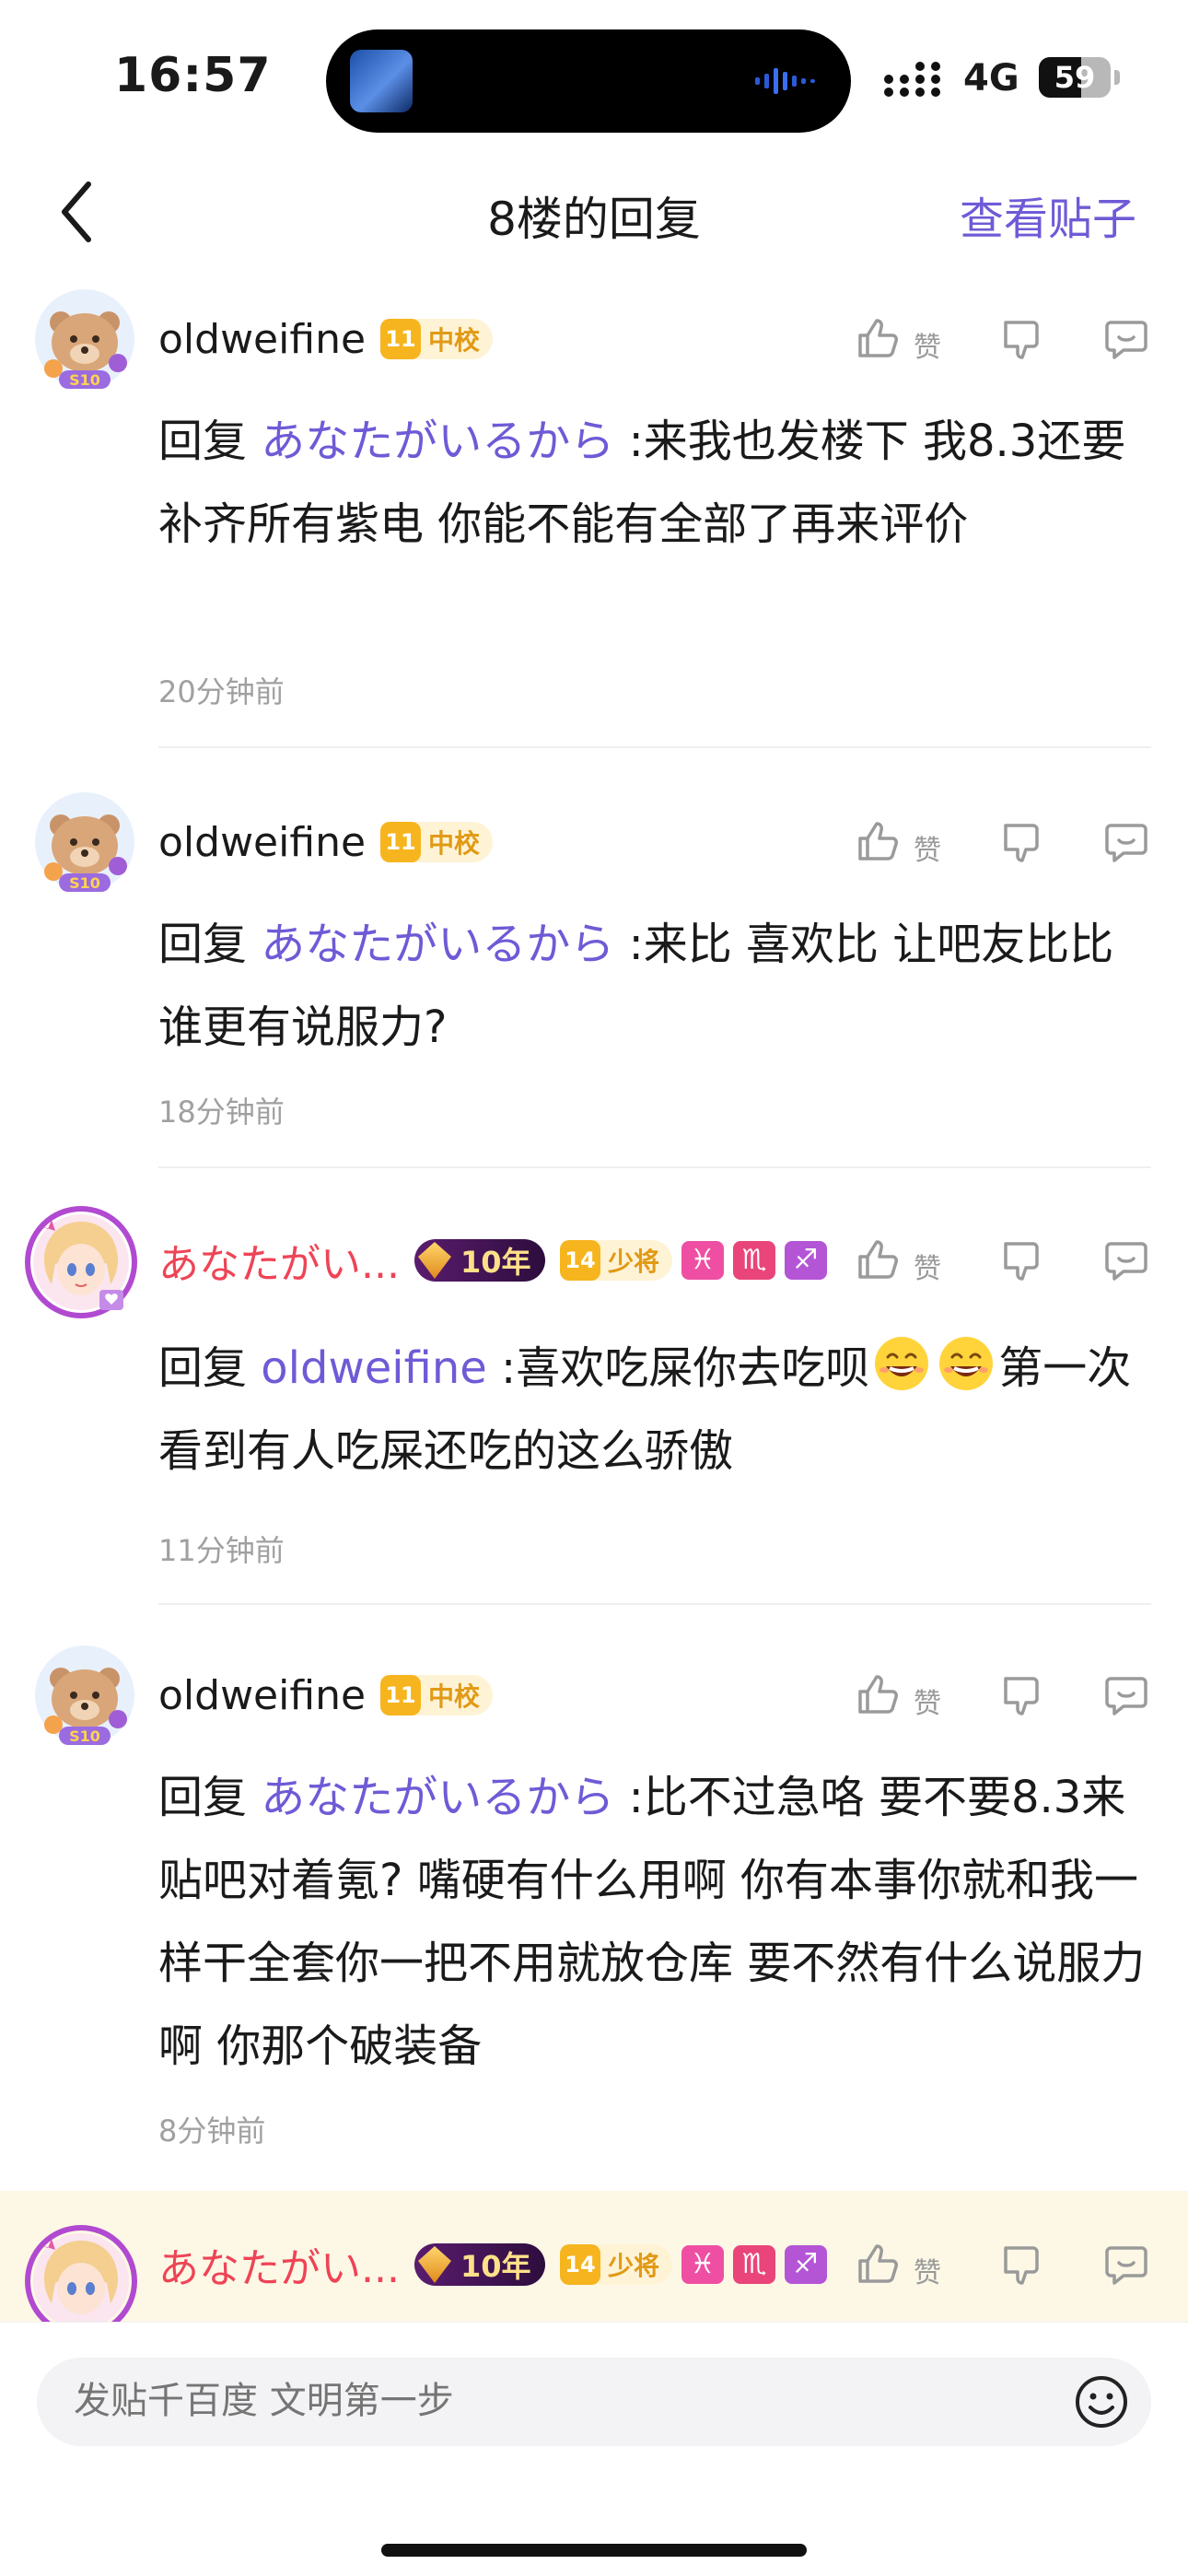 Image resolution: width=1188 pixels, height=2576 pixels. I want to click on reply-input-container, so click(594, 2402).